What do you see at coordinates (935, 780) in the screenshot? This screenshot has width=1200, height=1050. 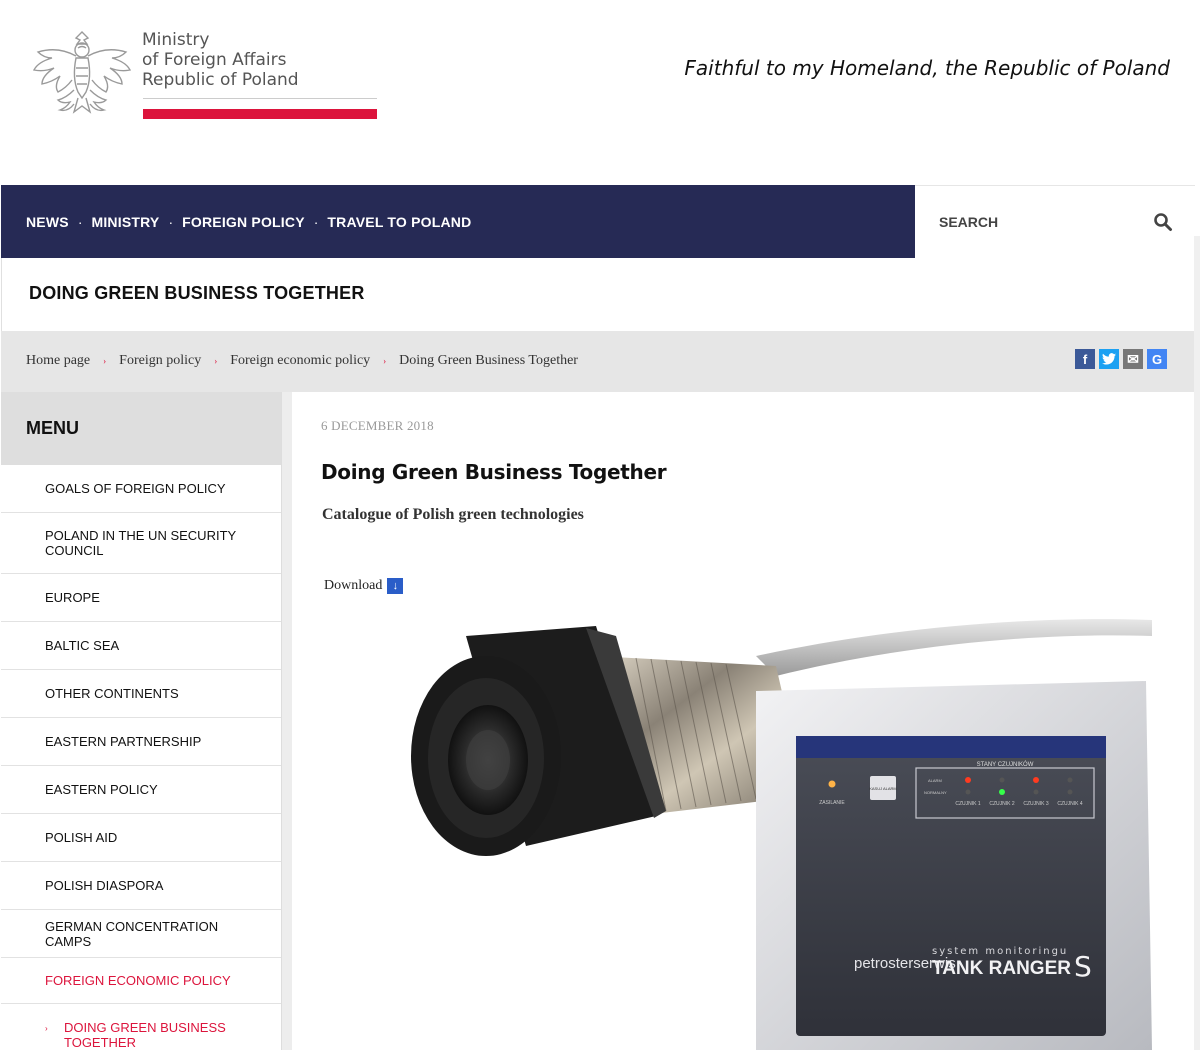 I see `alarm-row-label: ALARM` at bounding box center [935, 780].